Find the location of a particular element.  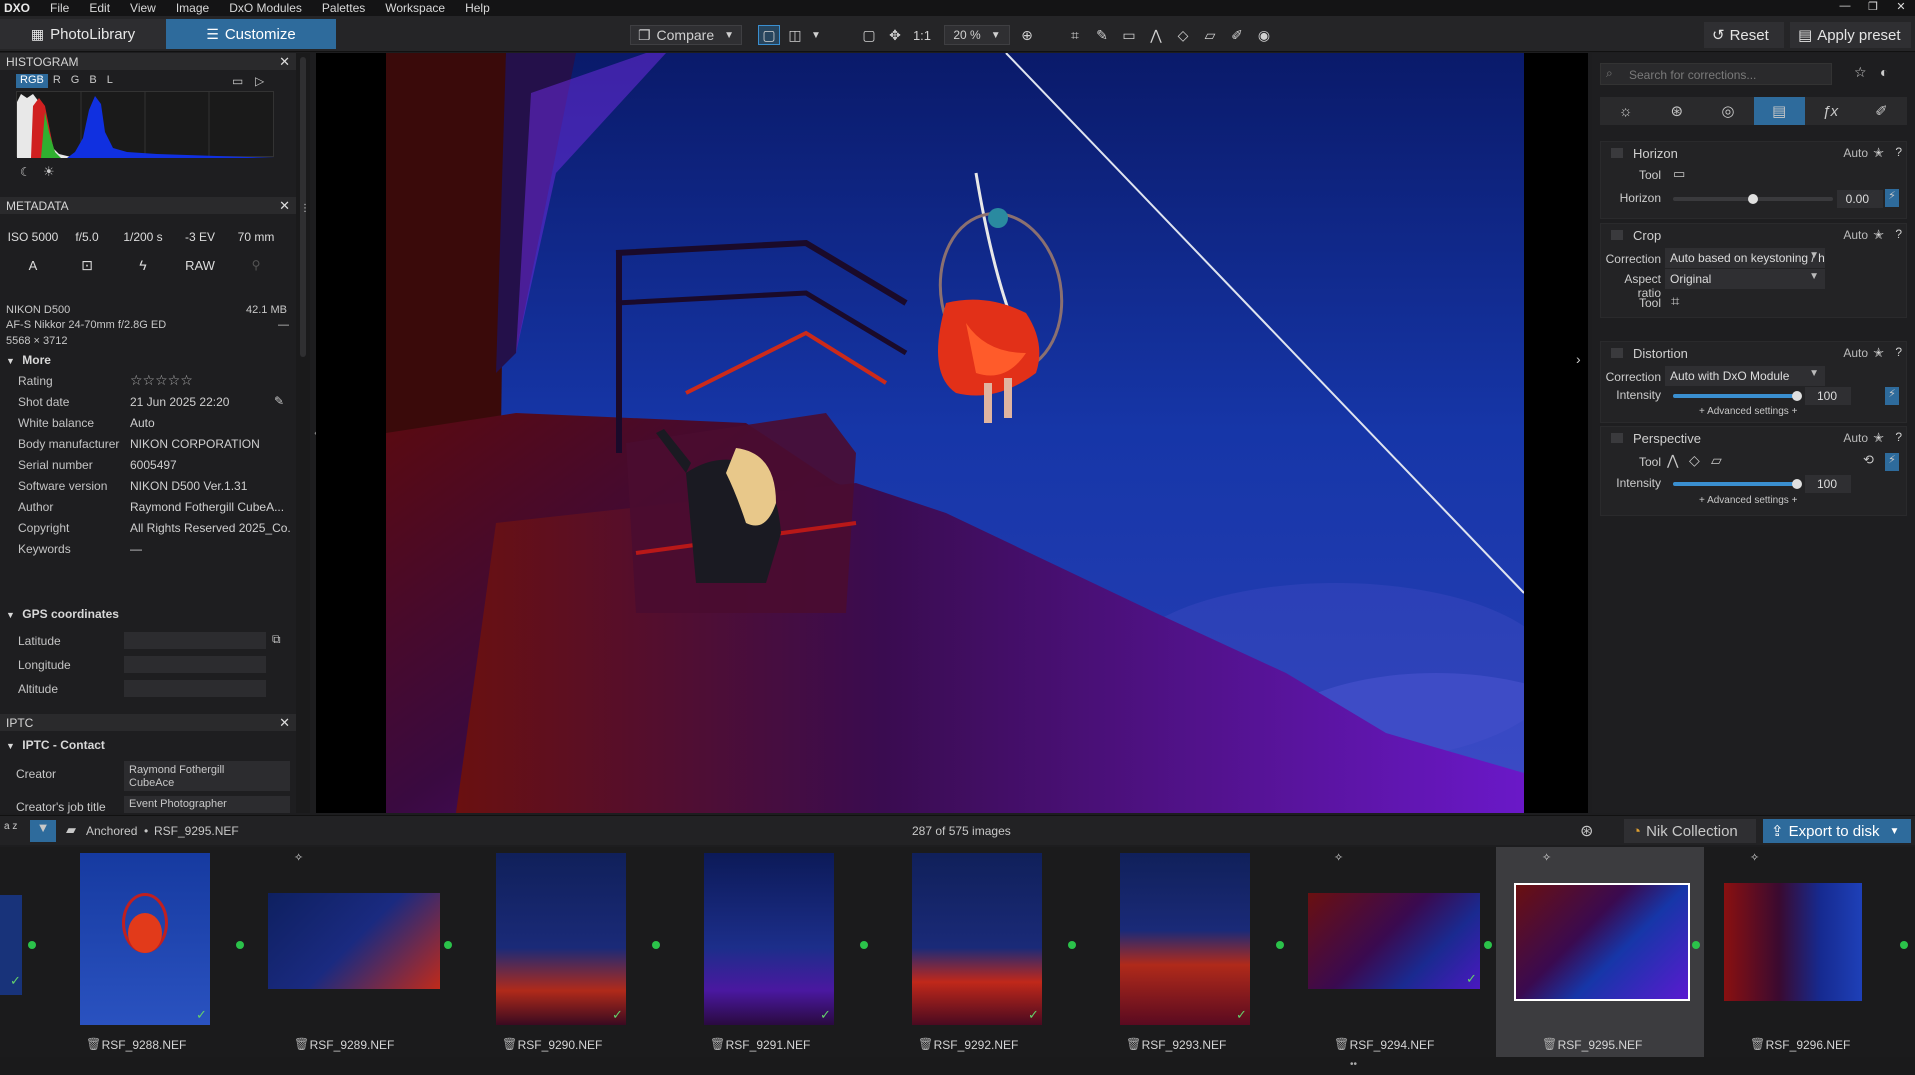

white-balance-picker-button: ✎ is located at coordinates (1102, 35).